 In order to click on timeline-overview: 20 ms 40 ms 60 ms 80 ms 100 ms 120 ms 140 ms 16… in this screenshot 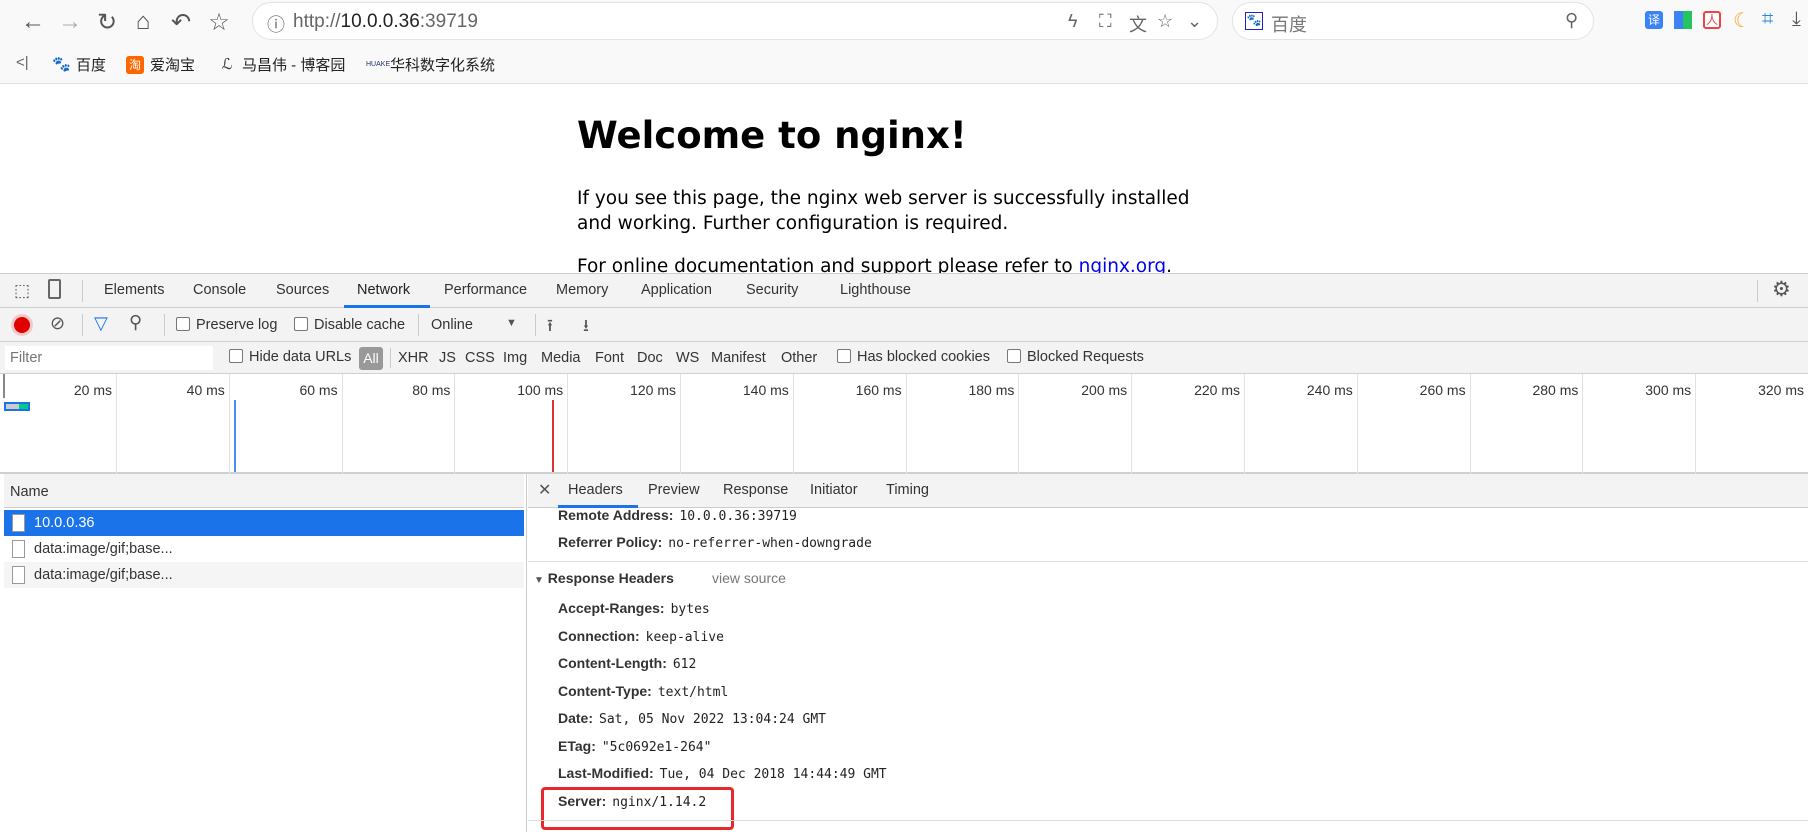, I will do `click(904, 424)`.